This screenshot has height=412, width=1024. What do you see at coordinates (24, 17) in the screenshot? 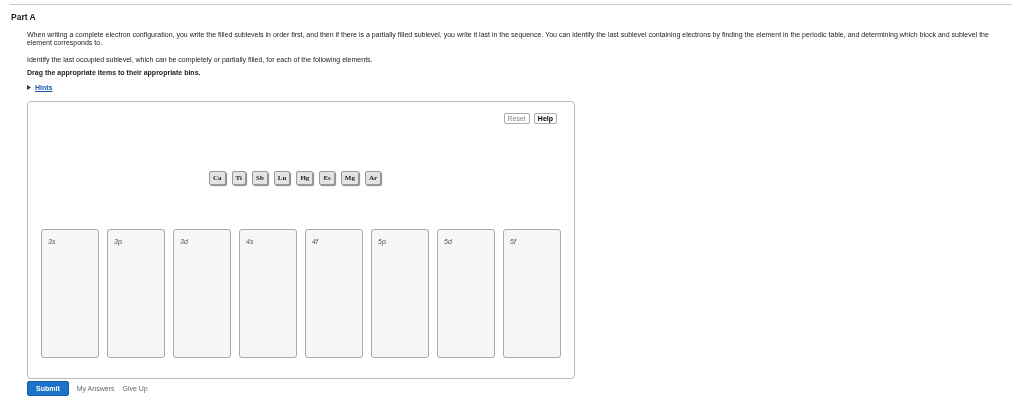
I see `part-title: Part A` at bounding box center [24, 17].